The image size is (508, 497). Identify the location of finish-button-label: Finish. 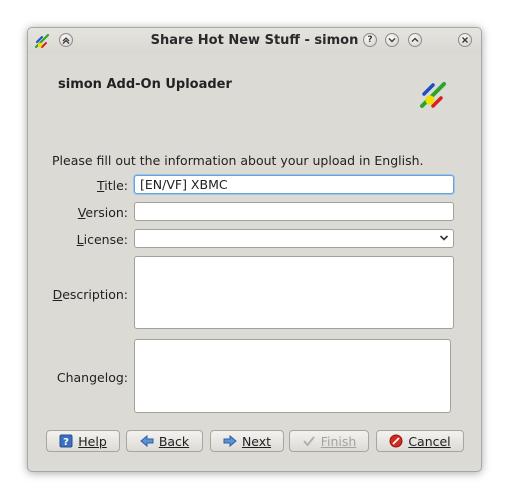
(338, 441).